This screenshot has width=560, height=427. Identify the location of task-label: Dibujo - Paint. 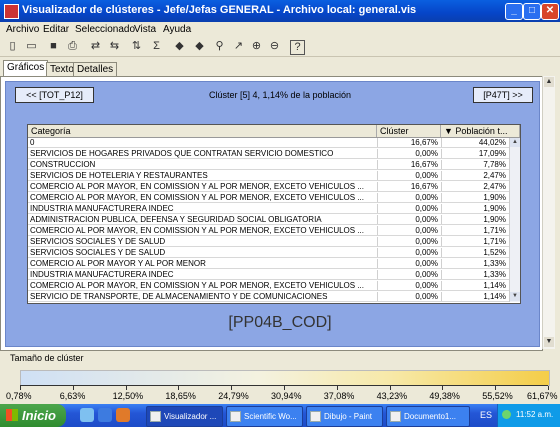
(348, 416).